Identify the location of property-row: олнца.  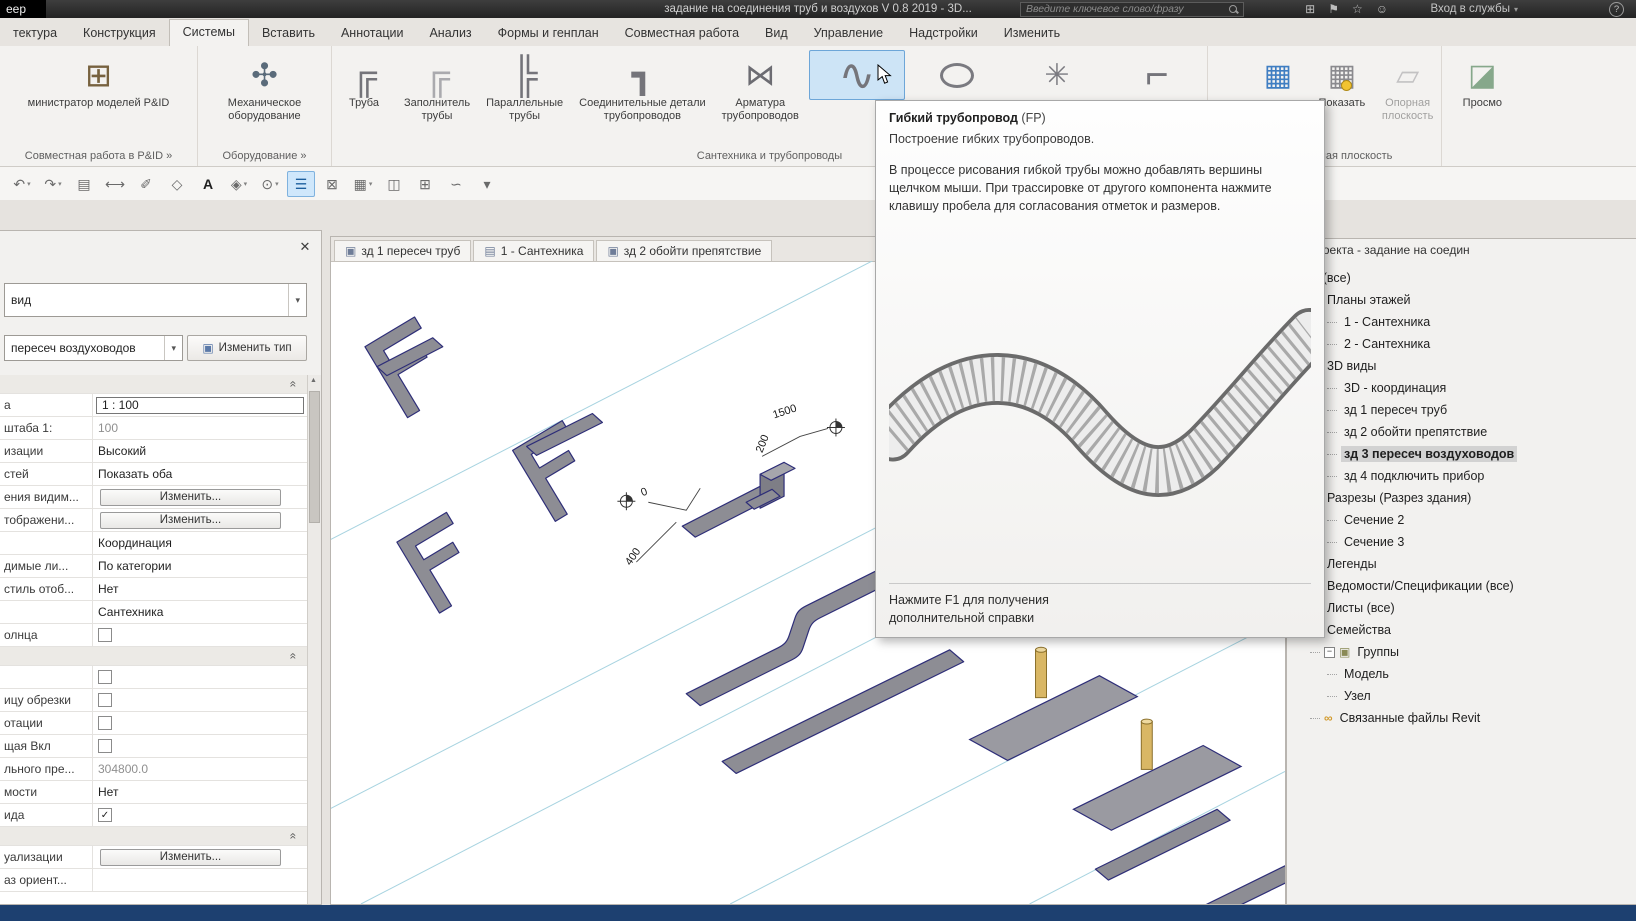
(153, 635).